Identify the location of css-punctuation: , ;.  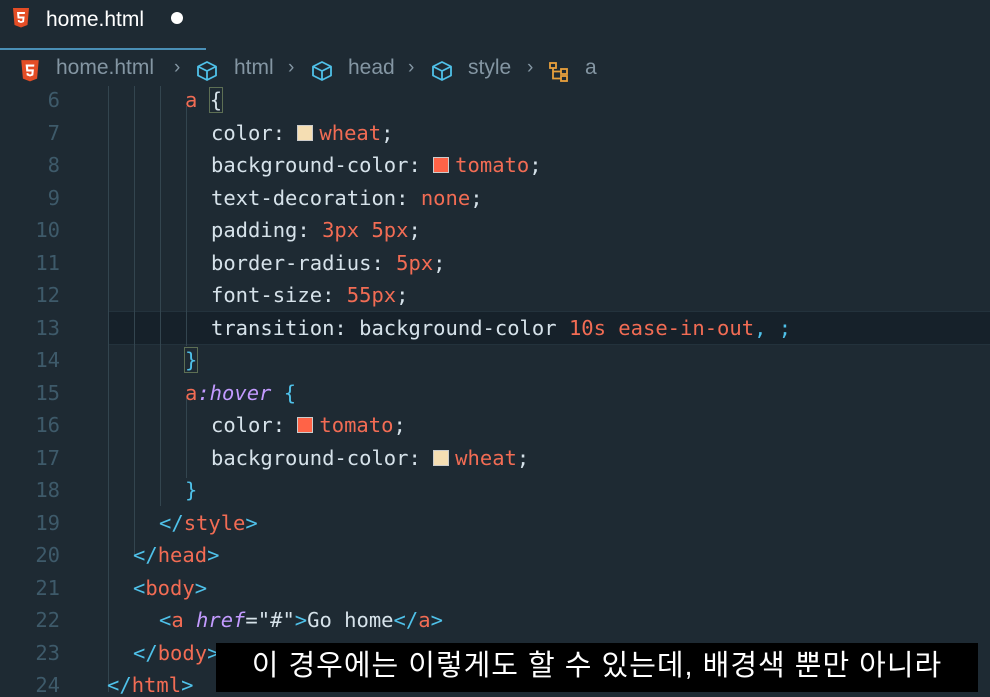
(773, 328).